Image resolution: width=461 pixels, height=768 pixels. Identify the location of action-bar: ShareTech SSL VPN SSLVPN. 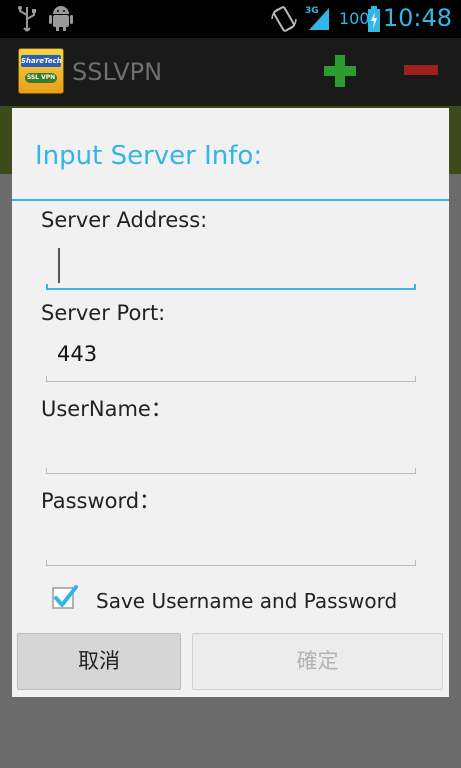
(230, 72).